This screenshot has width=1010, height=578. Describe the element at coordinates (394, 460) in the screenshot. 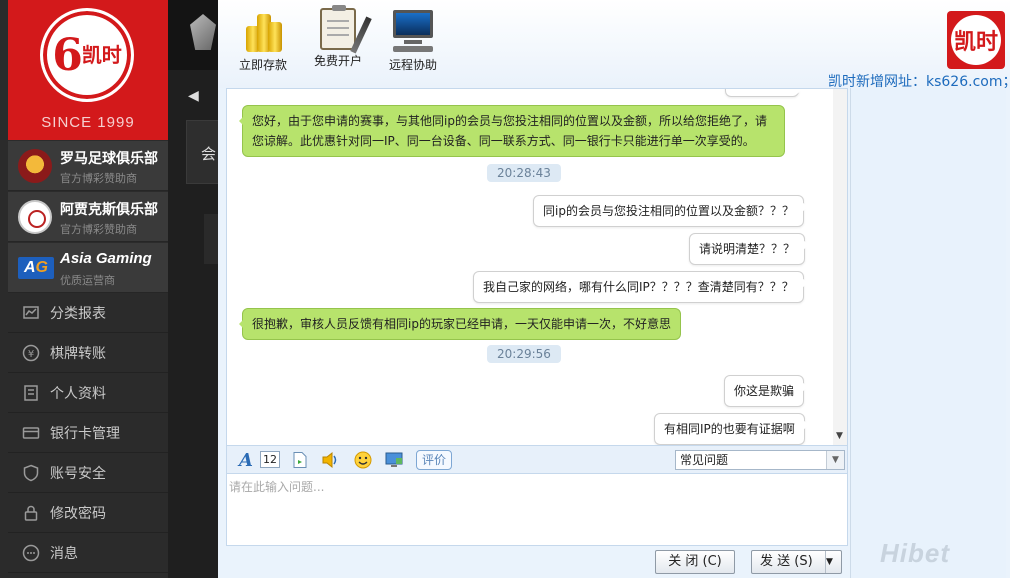

I see `screenshot-icon` at that location.